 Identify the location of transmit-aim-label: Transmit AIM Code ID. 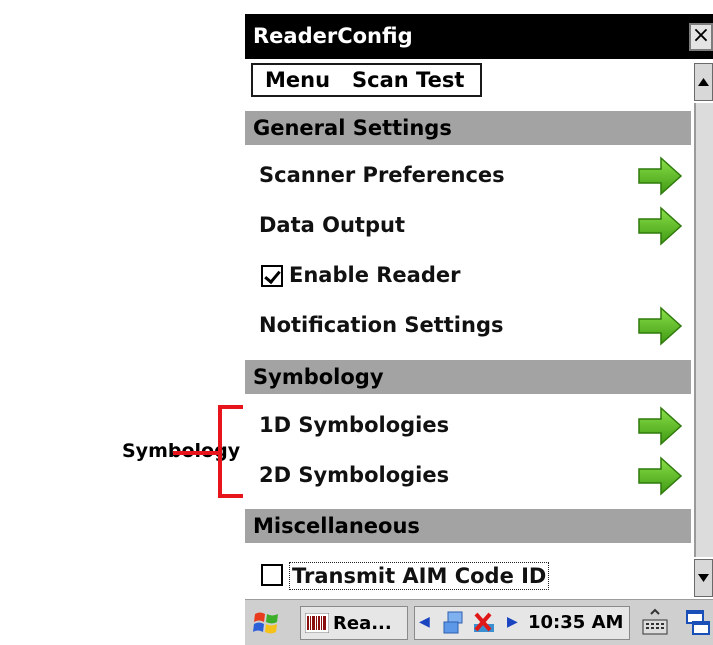
(419, 576).